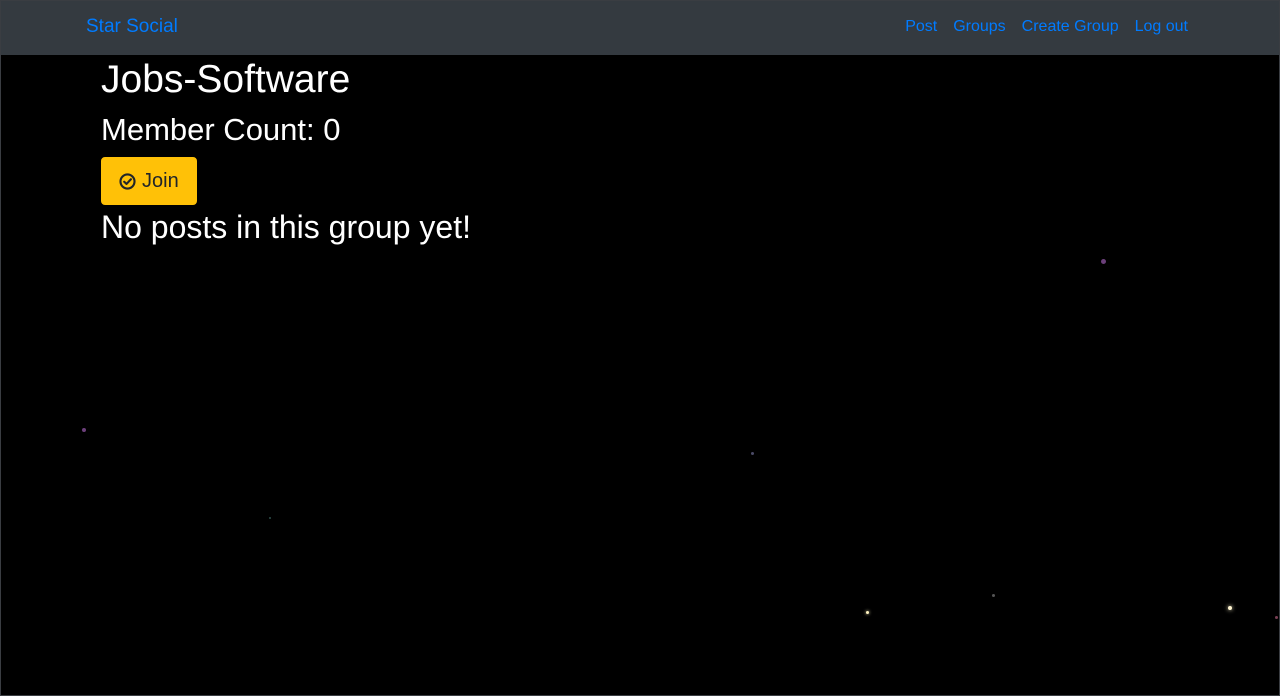 The width and height of the screenshot is (1280, 696). What do you see at coordinates (132, 27) in the screenshot?
I see `brand-link: Star Social` at bounding box center [132, 27].